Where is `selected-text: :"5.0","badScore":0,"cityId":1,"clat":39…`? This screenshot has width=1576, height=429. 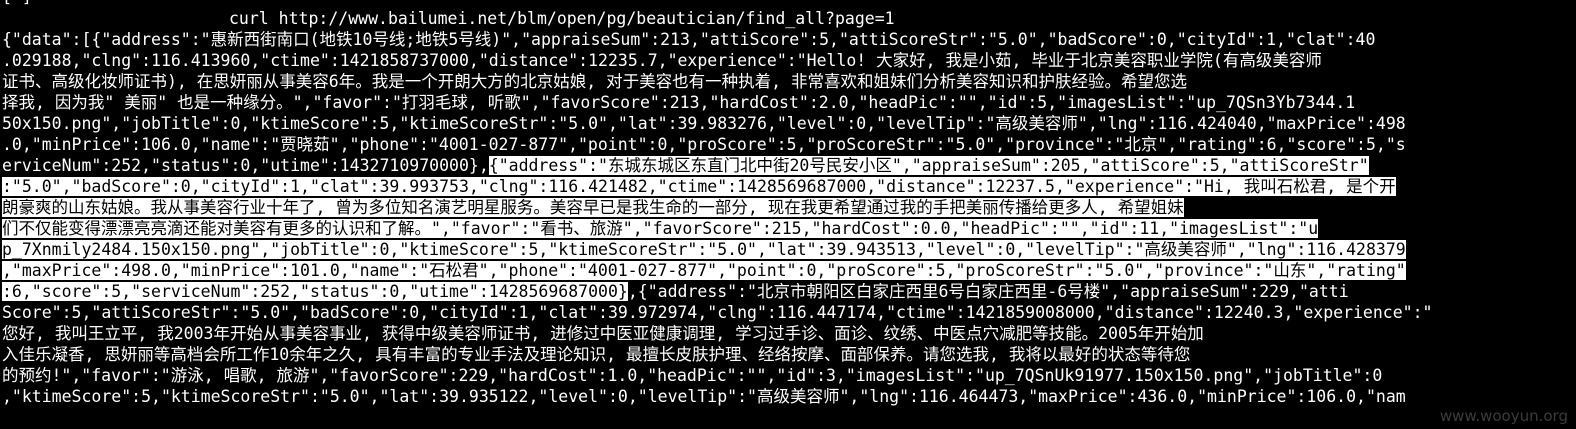 selected-text: :"5.0","badScore":0,"cityId":1,"clat":39… is located at coordinates (699, 186).